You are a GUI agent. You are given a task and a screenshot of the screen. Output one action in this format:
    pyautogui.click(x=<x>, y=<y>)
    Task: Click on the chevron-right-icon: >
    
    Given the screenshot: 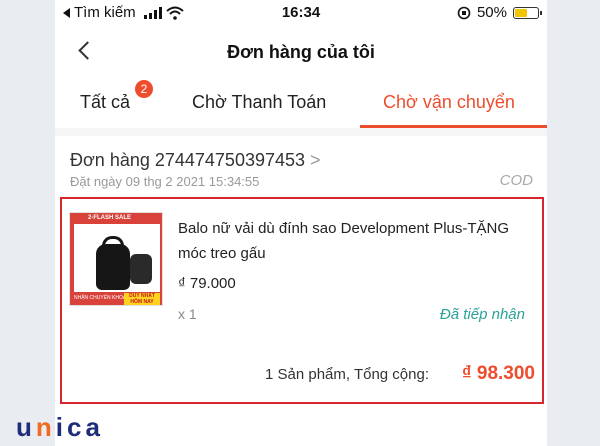 What is the action you would take?
    pyautogui.click(x=315, y=160)
    